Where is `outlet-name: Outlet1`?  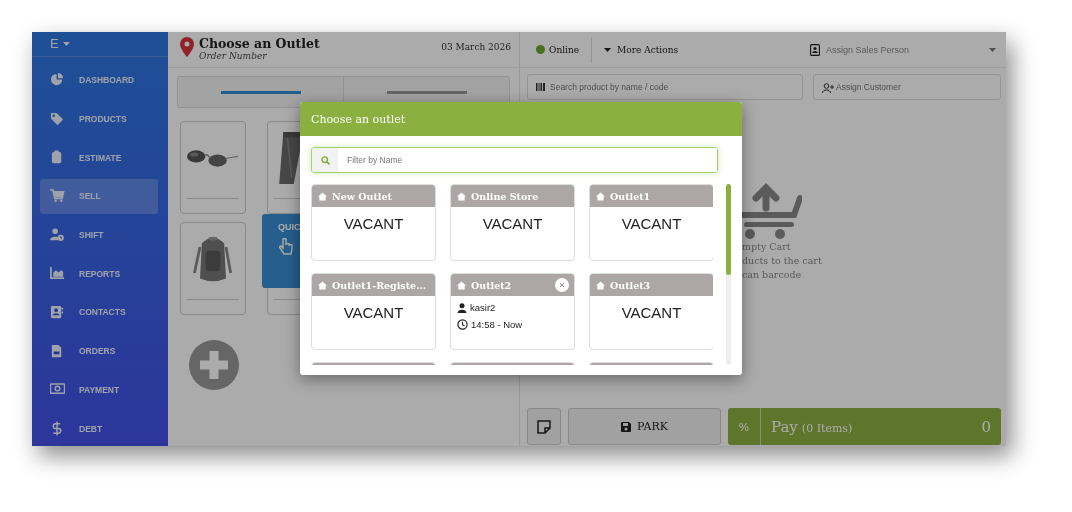
outlet-name: Outlet1 is located at coordinates (630, 196).